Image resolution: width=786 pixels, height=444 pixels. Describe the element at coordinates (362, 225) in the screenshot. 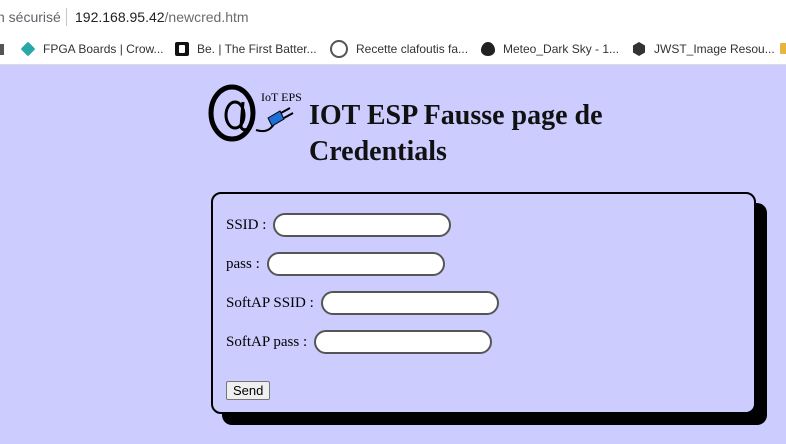

I see `ssid-input` at that location.